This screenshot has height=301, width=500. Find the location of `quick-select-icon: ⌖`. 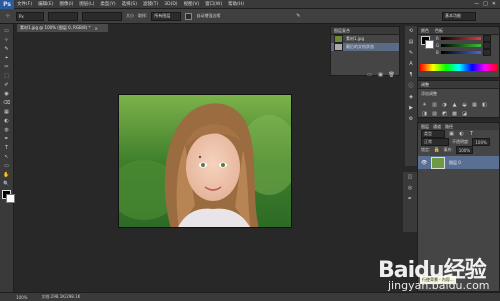

quick-select-icon: ⌖ is located at coordinates (7, 58).